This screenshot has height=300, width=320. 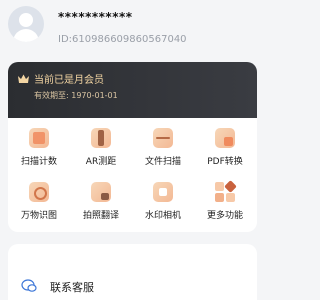 I want to click on feature-ar-ruler: AR测距, so click(x=101, y=146).